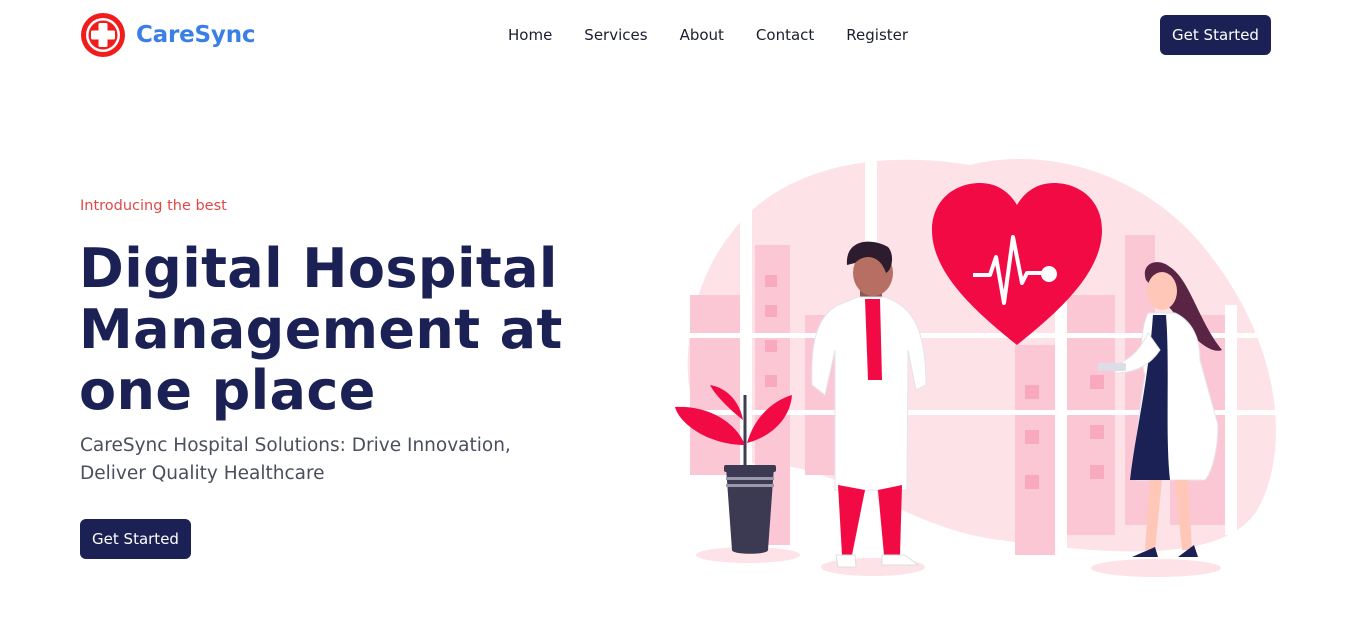  I want to click on brand-name: CareSync, so click(196, 35).